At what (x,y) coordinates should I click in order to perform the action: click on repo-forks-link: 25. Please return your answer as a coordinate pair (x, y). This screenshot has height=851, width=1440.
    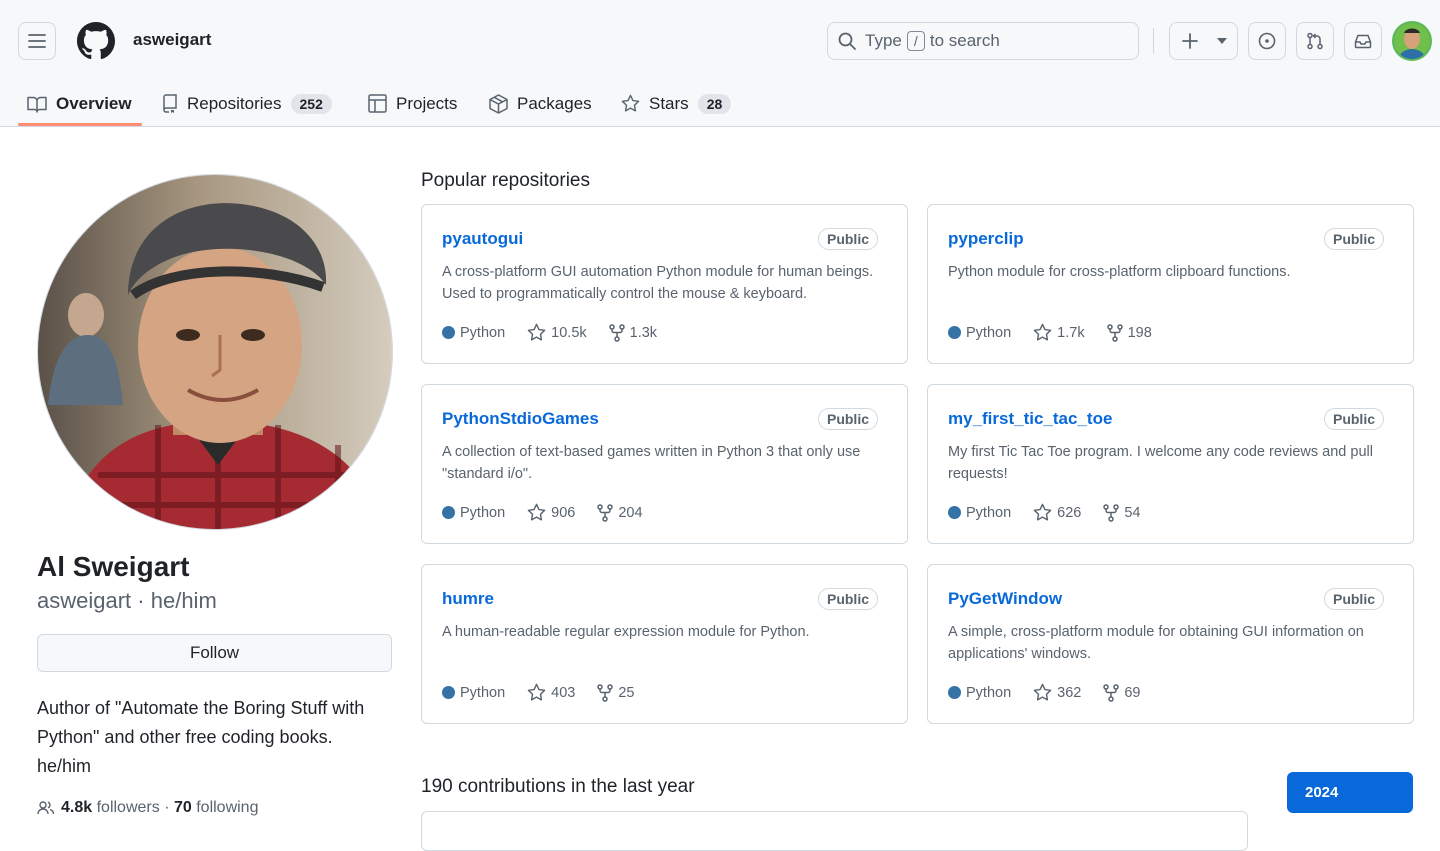
    Looking at the image, I should click on (616, 692).